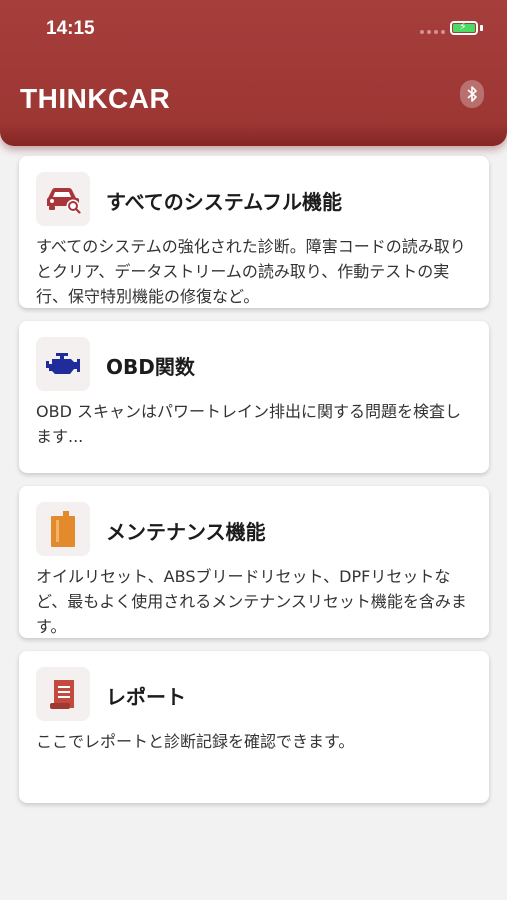 This screenshot has width=507, height=900. I want to click on battery-cap, so click(481, 28).